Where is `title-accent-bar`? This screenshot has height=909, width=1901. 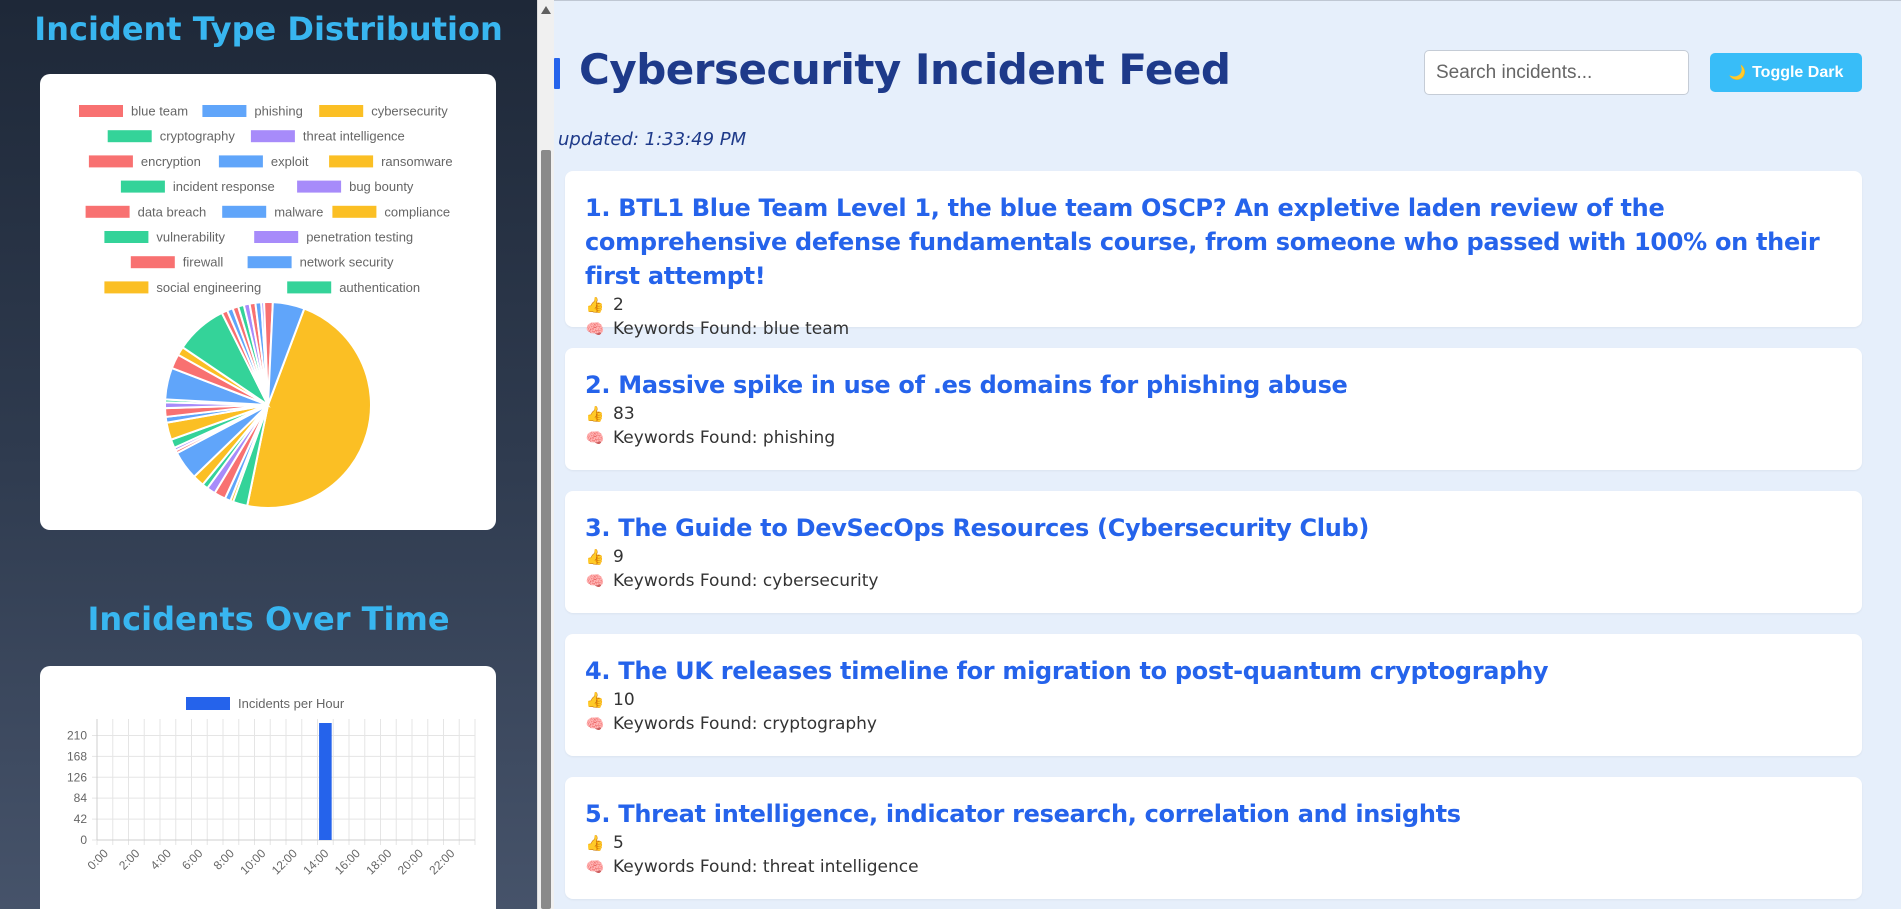 title-accent-bar is located at coordinates (557, 73).